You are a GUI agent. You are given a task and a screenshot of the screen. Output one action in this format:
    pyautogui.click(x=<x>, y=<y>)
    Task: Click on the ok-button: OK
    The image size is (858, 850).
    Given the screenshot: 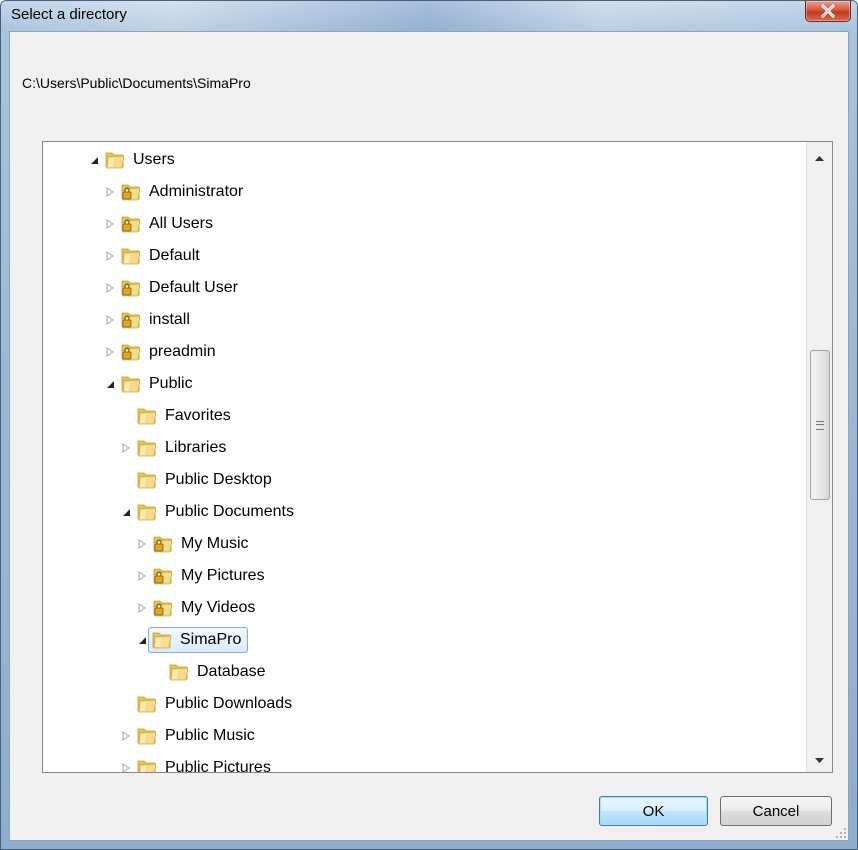 What is the action you would take?
    pyautogui.click(x=653, y=811)
    